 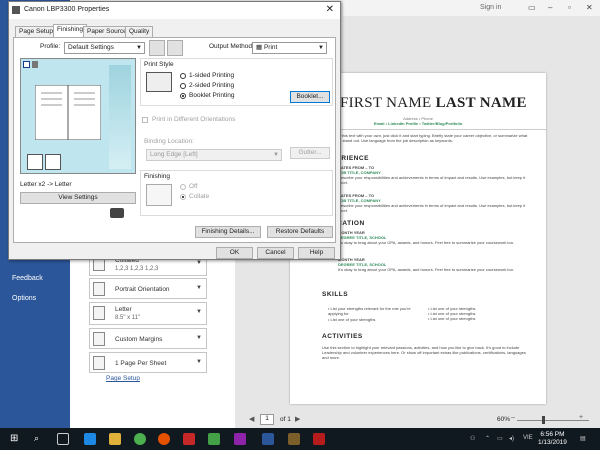 I want to click on preview-caption: Letter x2 -> Letter, so click(x=46, y=184).